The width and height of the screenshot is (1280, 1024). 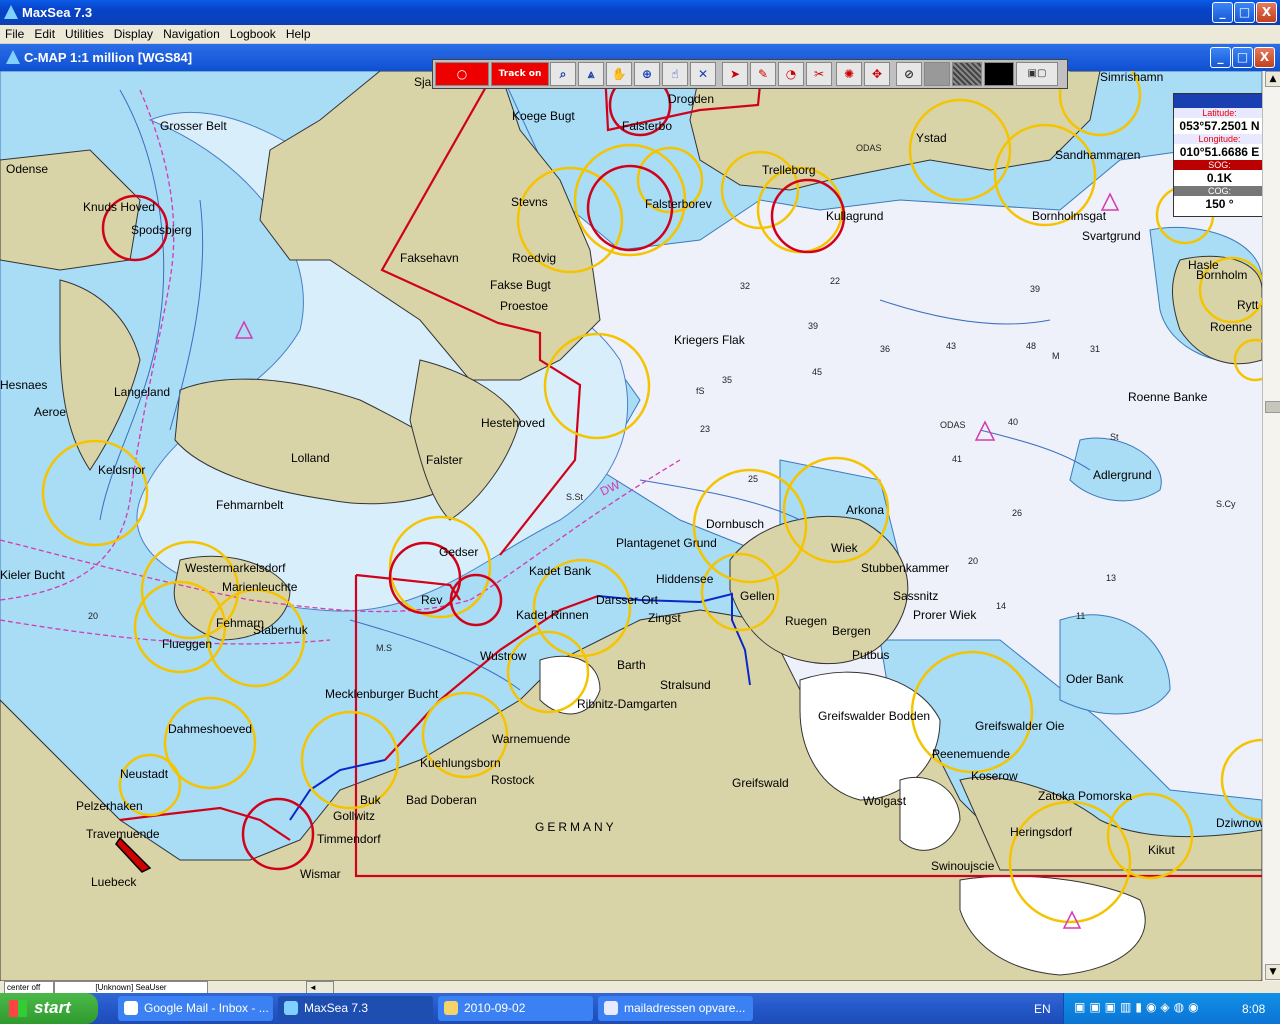 What do you see at coordinates (142, 392) in the screenshot?
I see `place-label: Langeland` at bounding box center [142, 392].